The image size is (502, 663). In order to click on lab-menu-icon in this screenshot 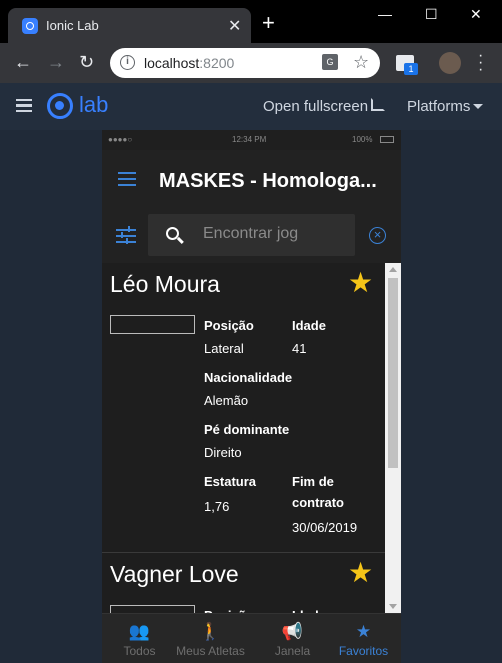, I will do `click(24, 105)`.